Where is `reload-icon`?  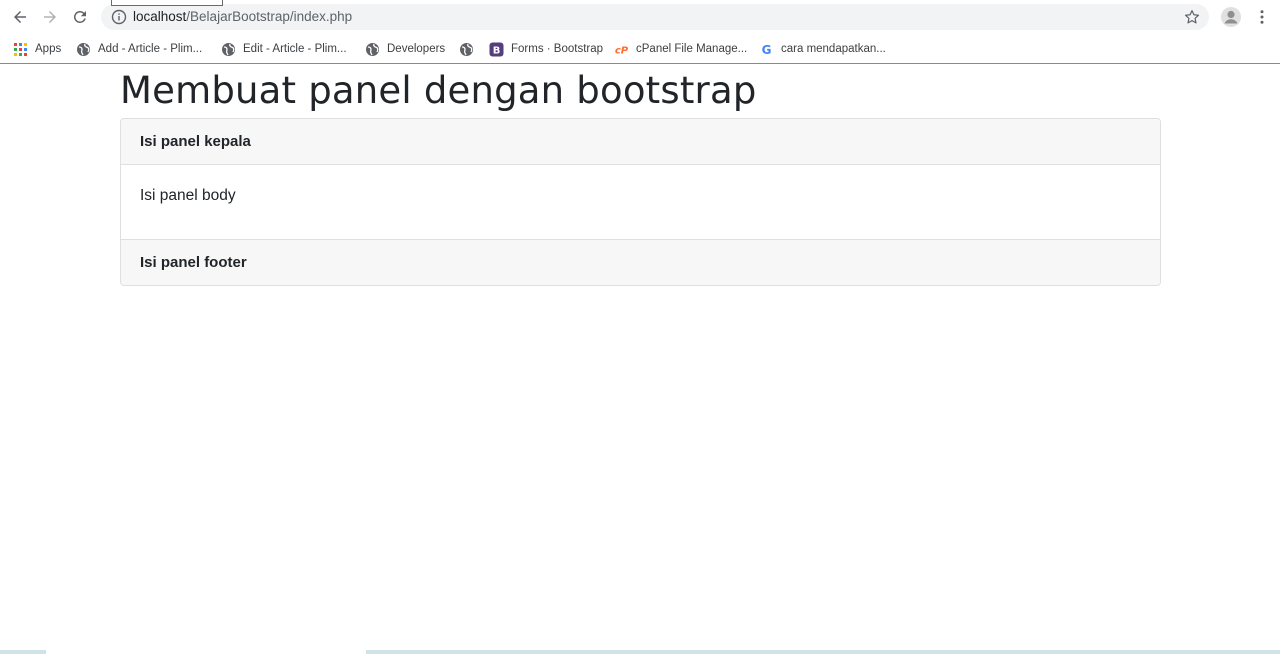 reload-icon is located at coordinates (79, 16).